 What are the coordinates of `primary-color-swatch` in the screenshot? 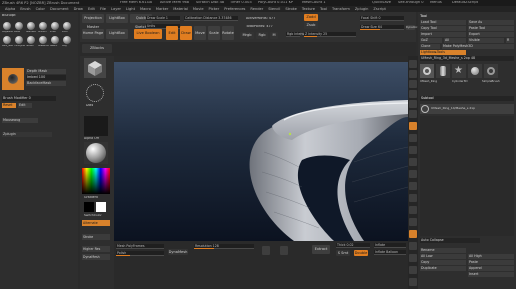 It's located at (89, 207).